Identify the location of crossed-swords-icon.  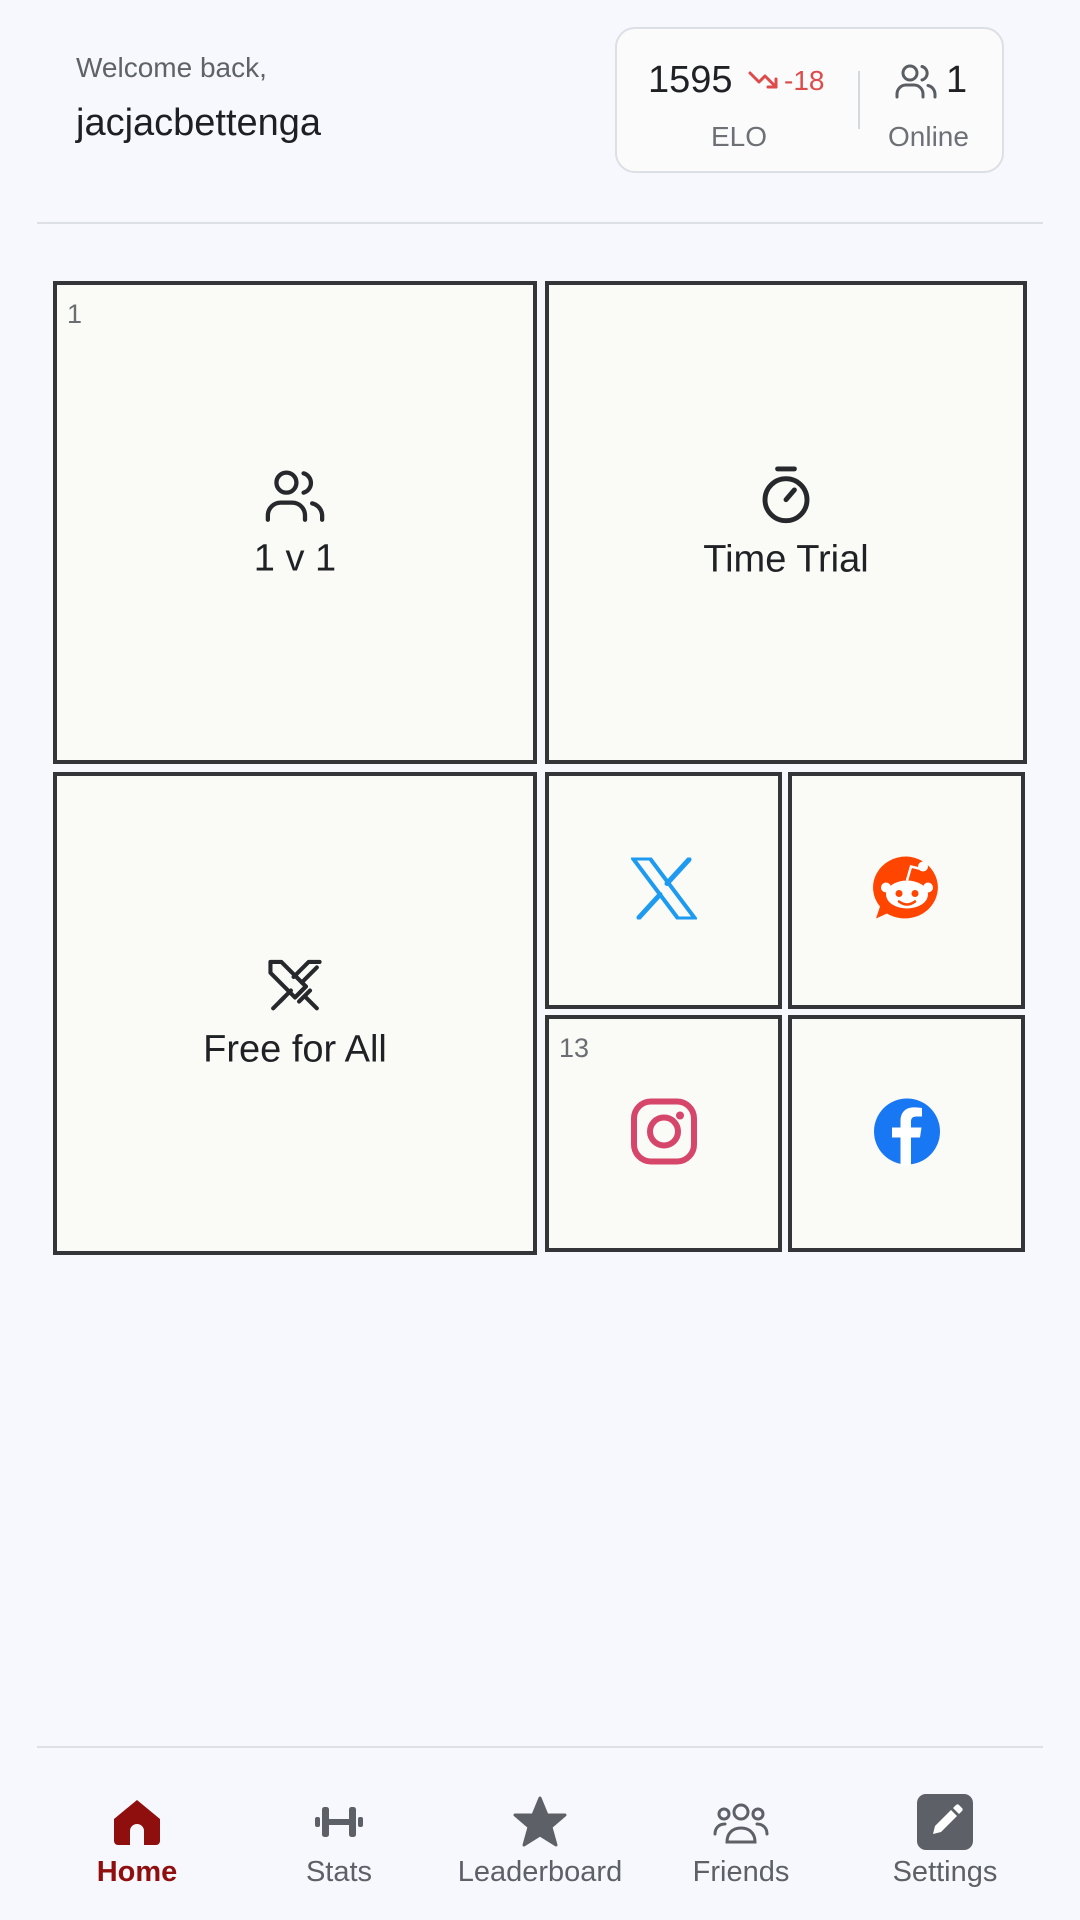
(295, 986).